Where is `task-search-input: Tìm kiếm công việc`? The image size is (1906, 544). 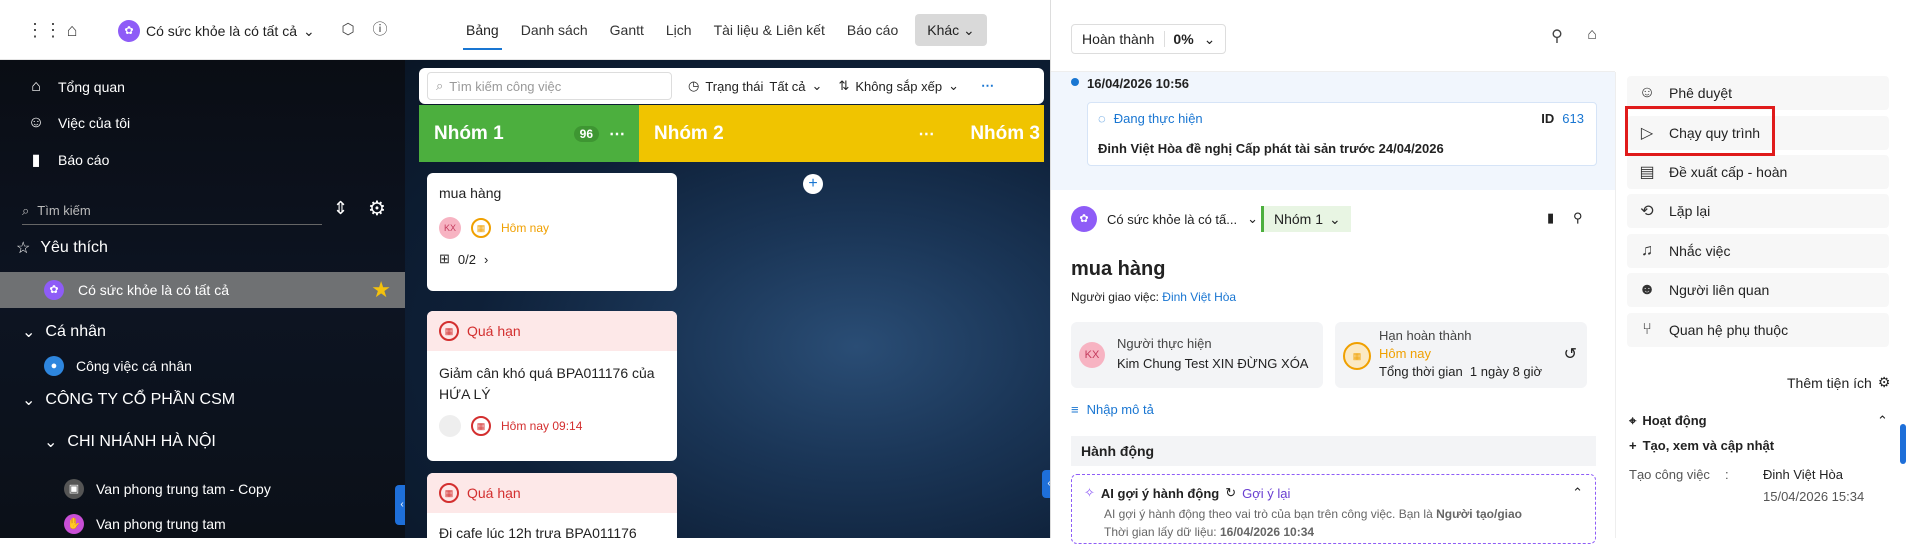 task-search-input: Tìm kiếm công việc is located at coordinates (505, 86).